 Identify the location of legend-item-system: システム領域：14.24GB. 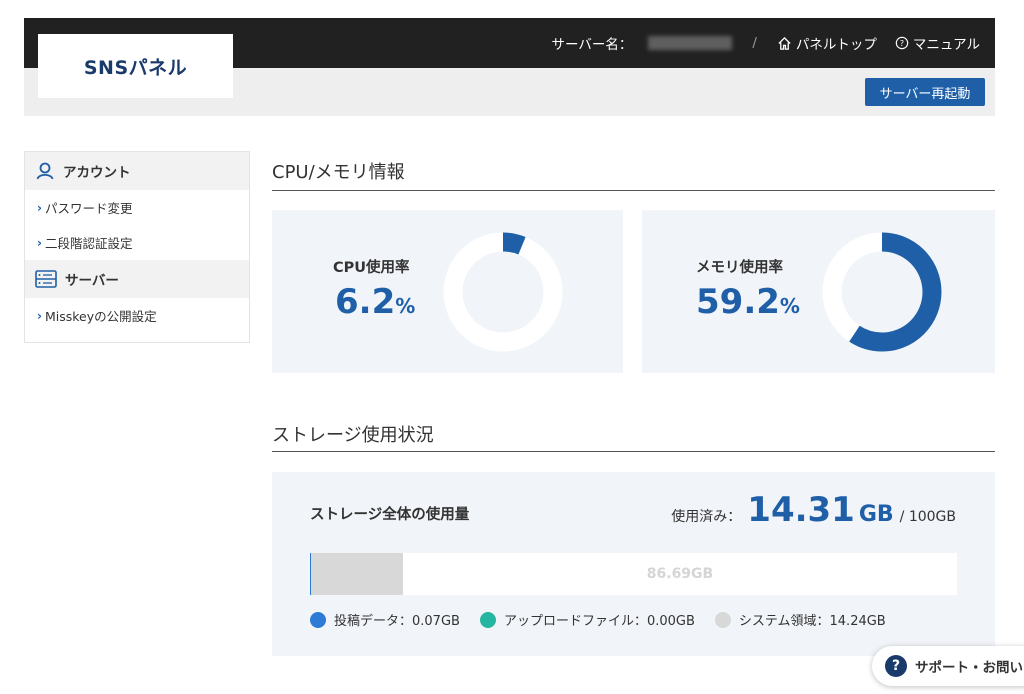
(800, 619).